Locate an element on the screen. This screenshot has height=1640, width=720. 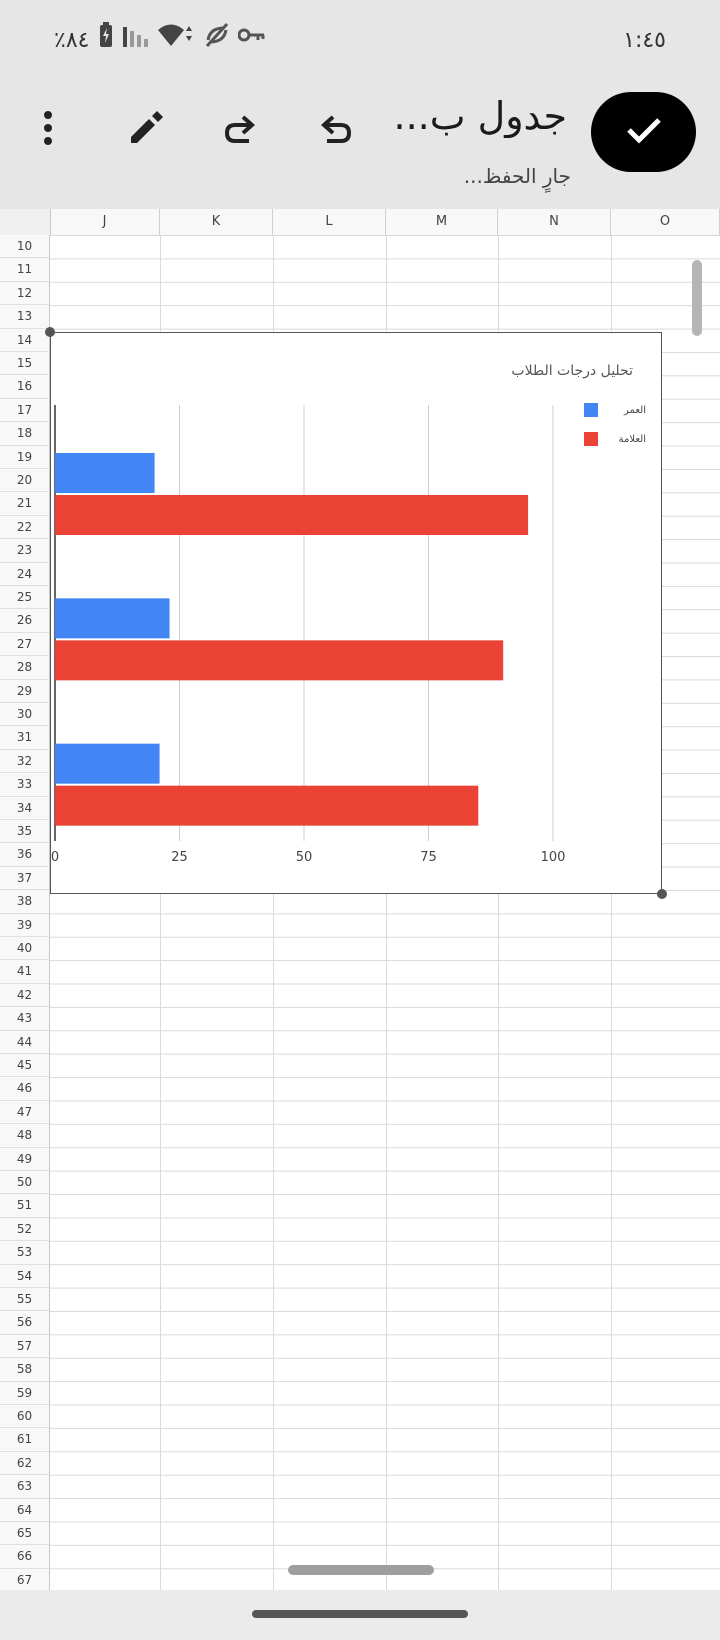
row-header-62: 62 is located at coordinates (25, 1463).